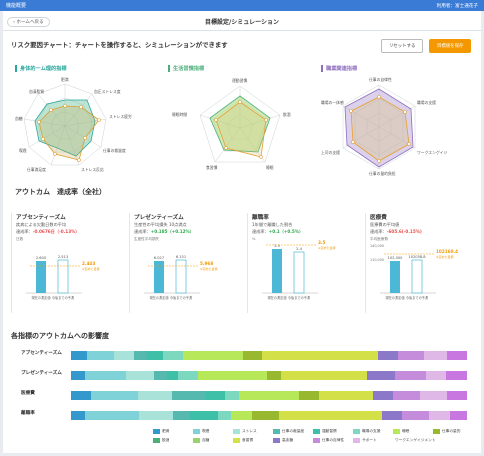  I want to click on y-unit: %, so click(254, 239).